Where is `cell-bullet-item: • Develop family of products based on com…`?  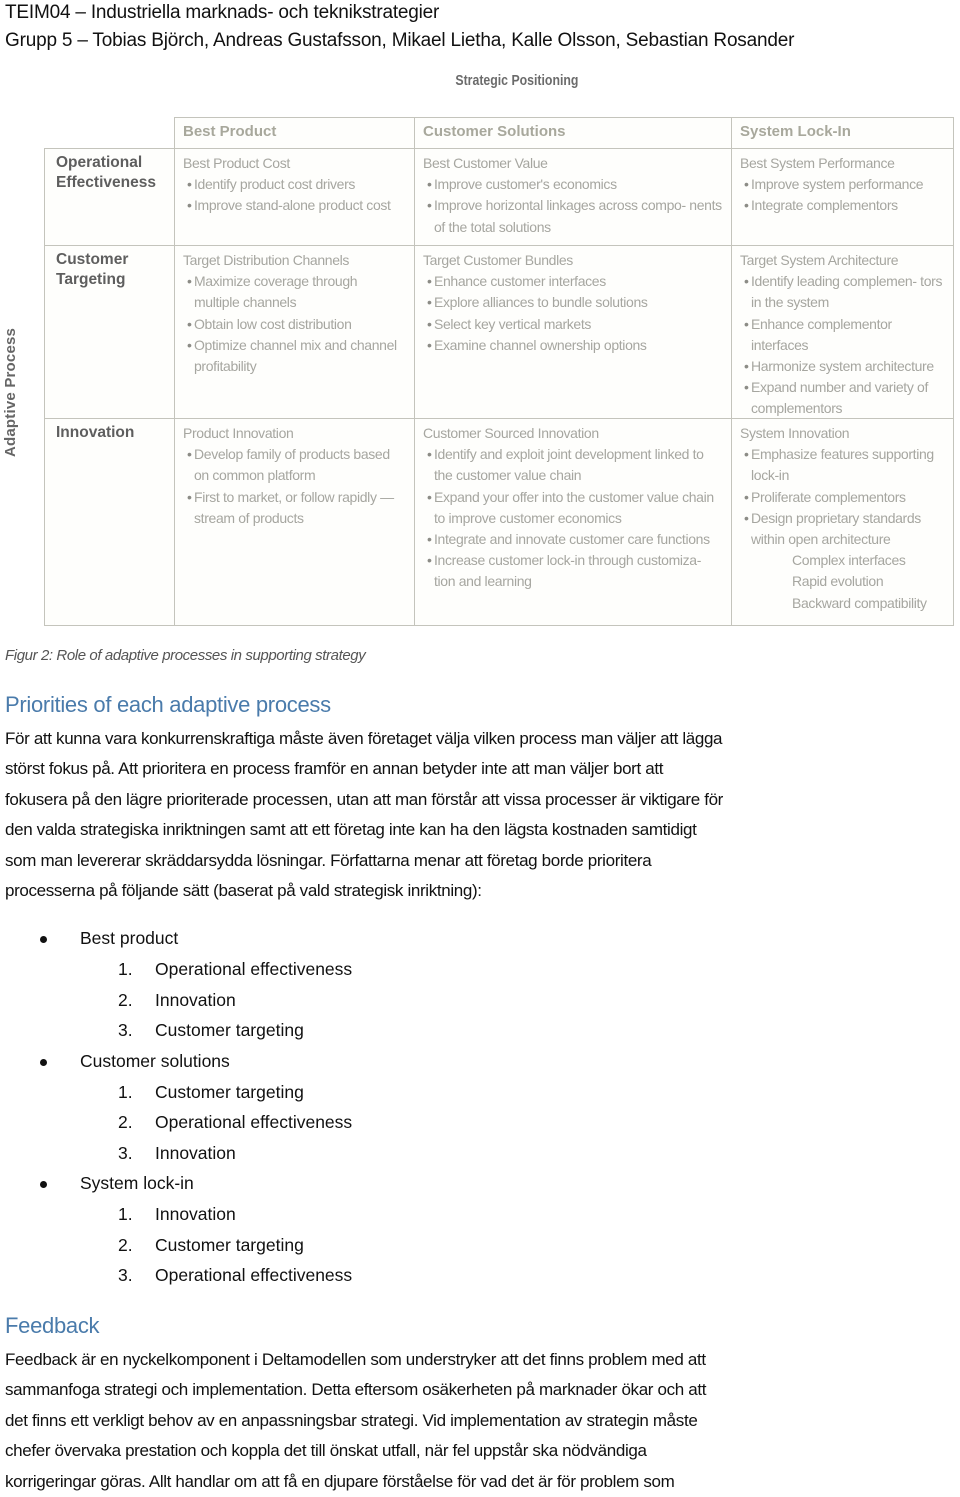
cell-bullet-item: • Develop family of products based on com… is located at coordinates (294, 465).